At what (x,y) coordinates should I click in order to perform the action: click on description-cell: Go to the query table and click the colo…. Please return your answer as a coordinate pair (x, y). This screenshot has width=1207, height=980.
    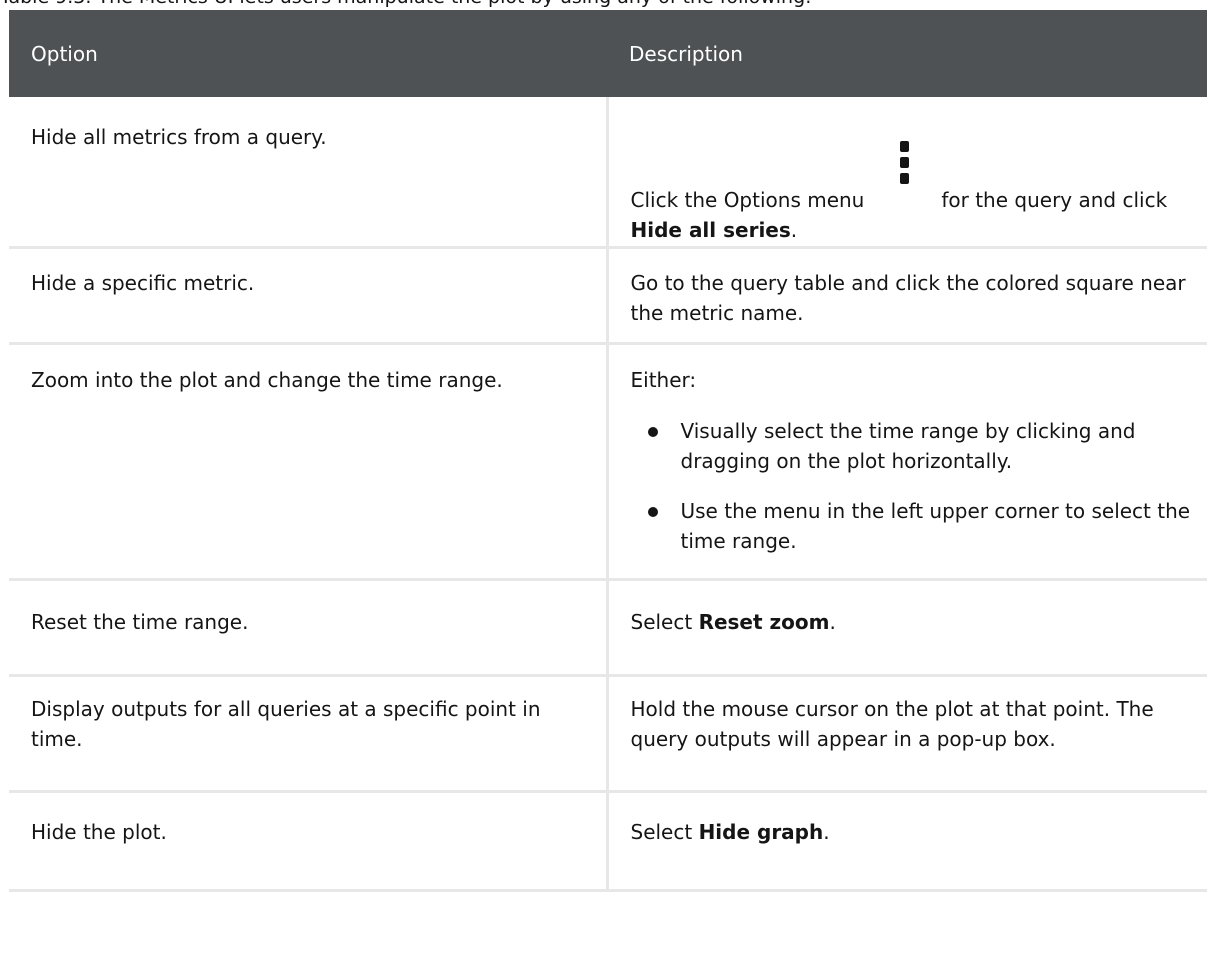
    Looking at the image, I should click on (907, 296).